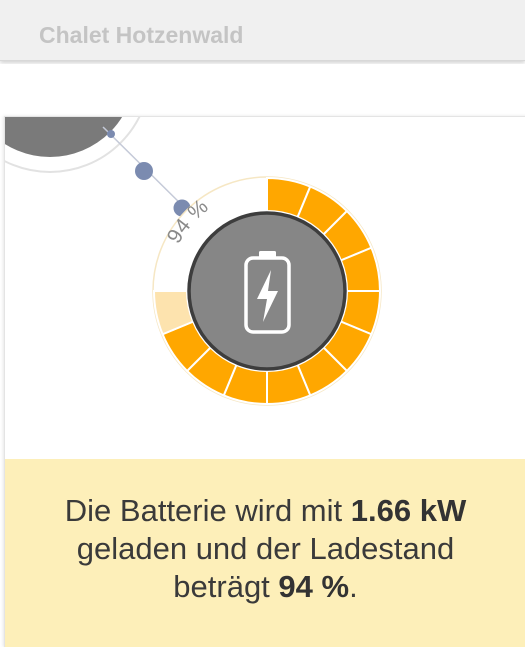 The height and width of the screenshot is (647, 525). Describe the element at coordinates (262, 89) in the screenshot. I see `header-spacer` at that location.